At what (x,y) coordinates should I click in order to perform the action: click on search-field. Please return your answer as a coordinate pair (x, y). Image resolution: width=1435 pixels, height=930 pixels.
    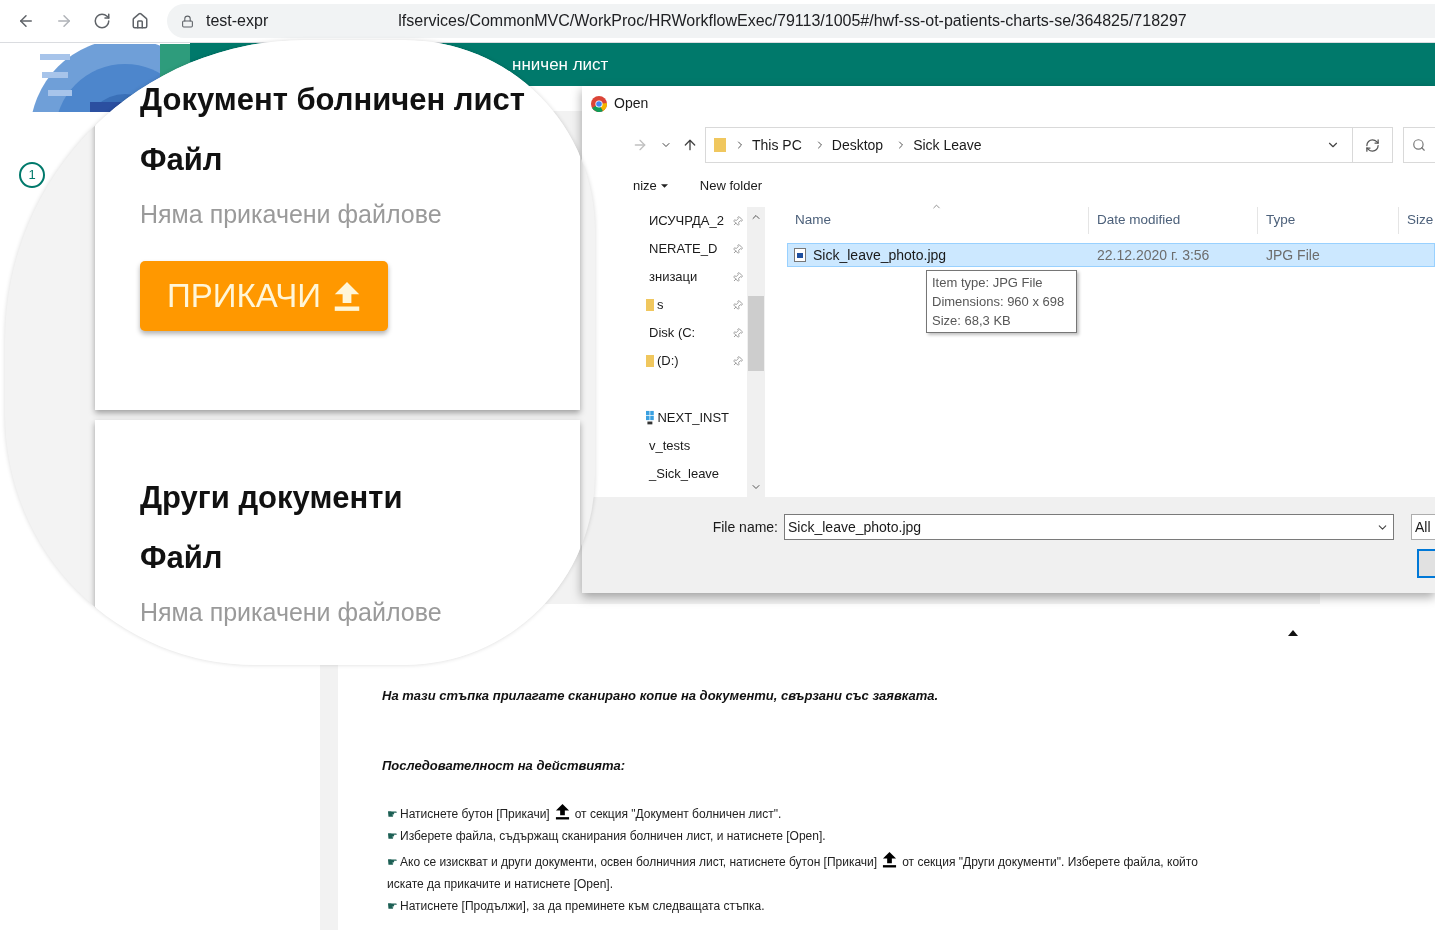
    Looking at the image, I should click on (1419, 145).